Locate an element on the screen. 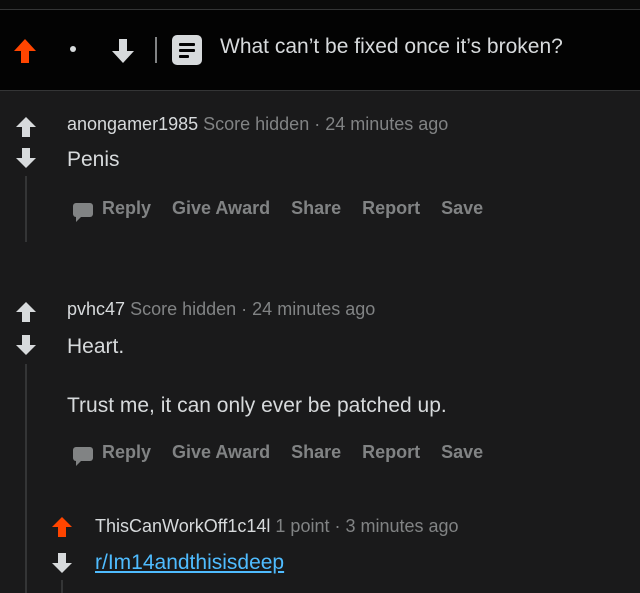  comment-meta: pvhc47 Score hidden · 24 minutes ago is located at coordinates (221, 309).